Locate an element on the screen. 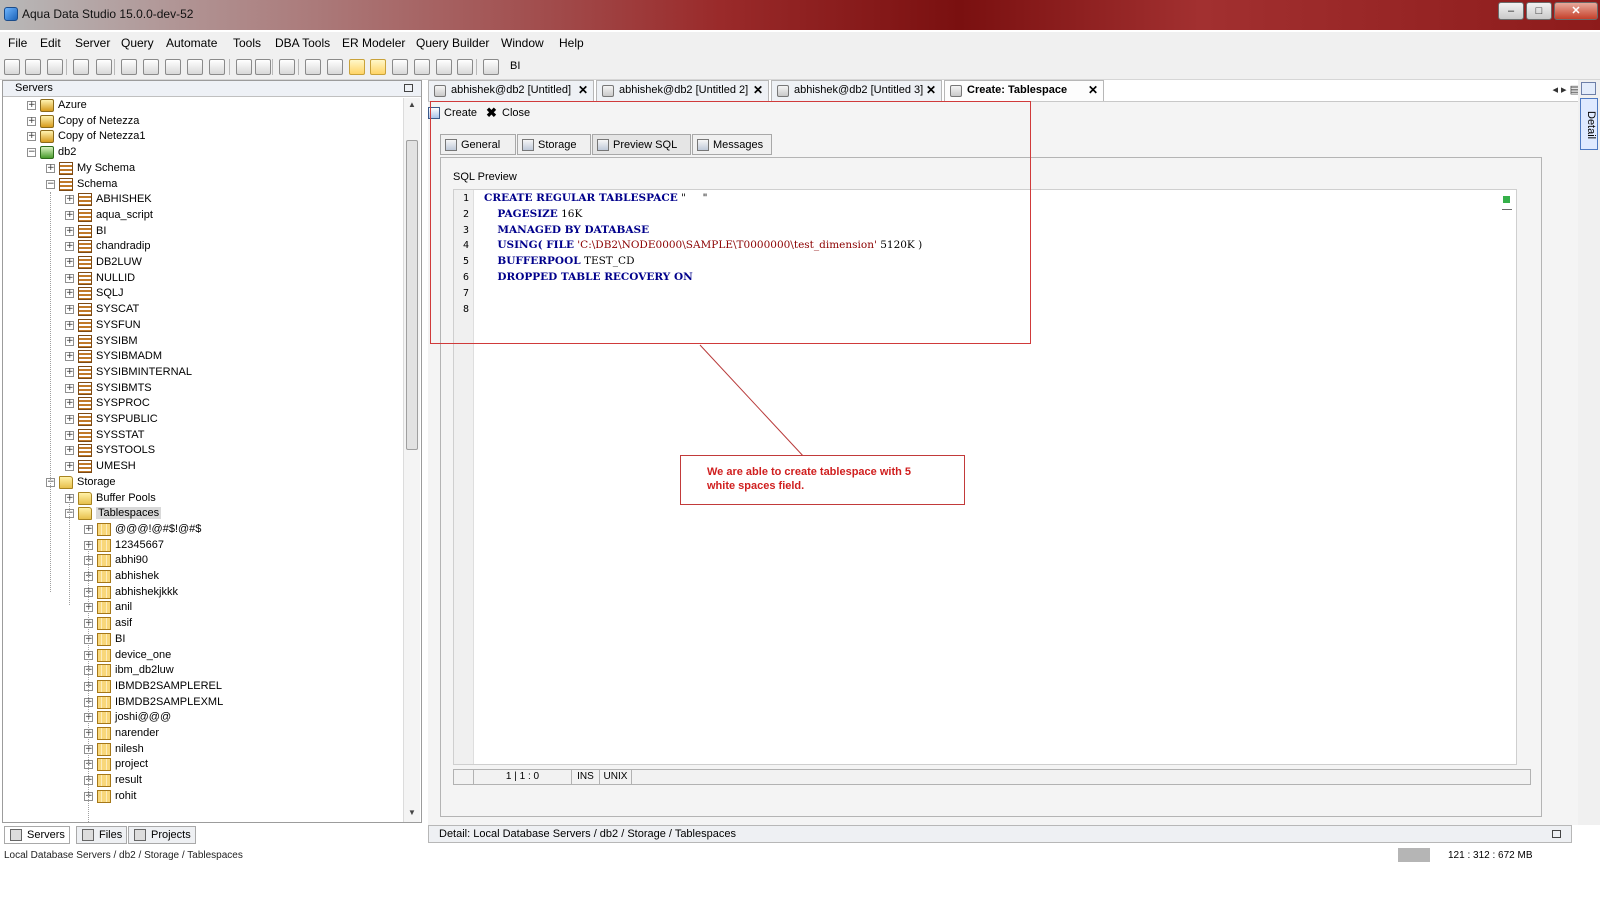 This screenshot has width=1600, height=900. text-view-icon is located at coordinates (335, 67).